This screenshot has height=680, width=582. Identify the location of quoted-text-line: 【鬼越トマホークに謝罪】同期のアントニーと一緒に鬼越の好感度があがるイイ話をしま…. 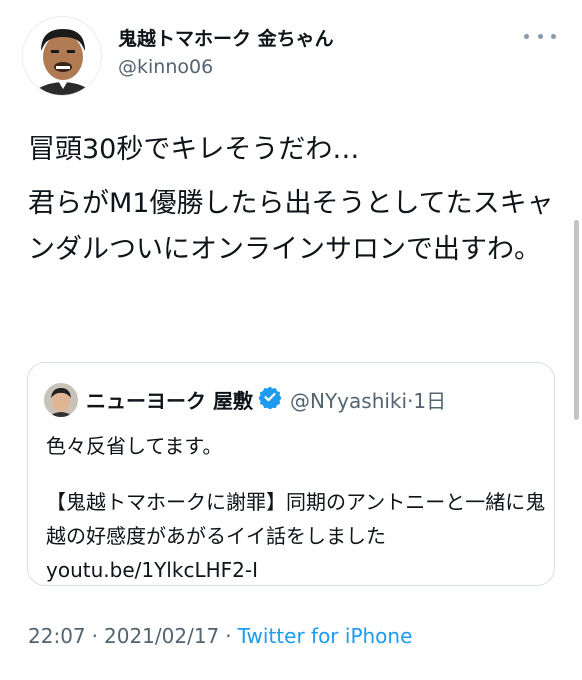
(296, 519).